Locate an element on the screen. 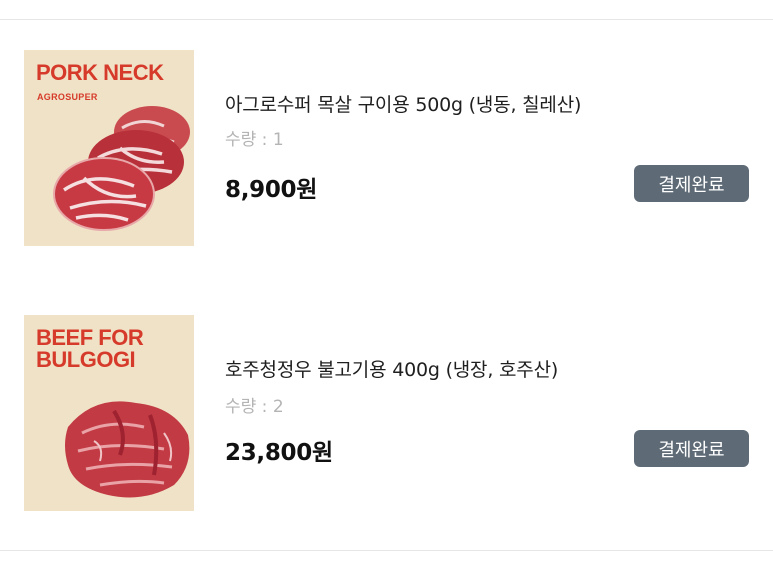 This screenshot has width=773, height=569. thumbnail-title: PORK NECK is located at coordinates (100, 72).